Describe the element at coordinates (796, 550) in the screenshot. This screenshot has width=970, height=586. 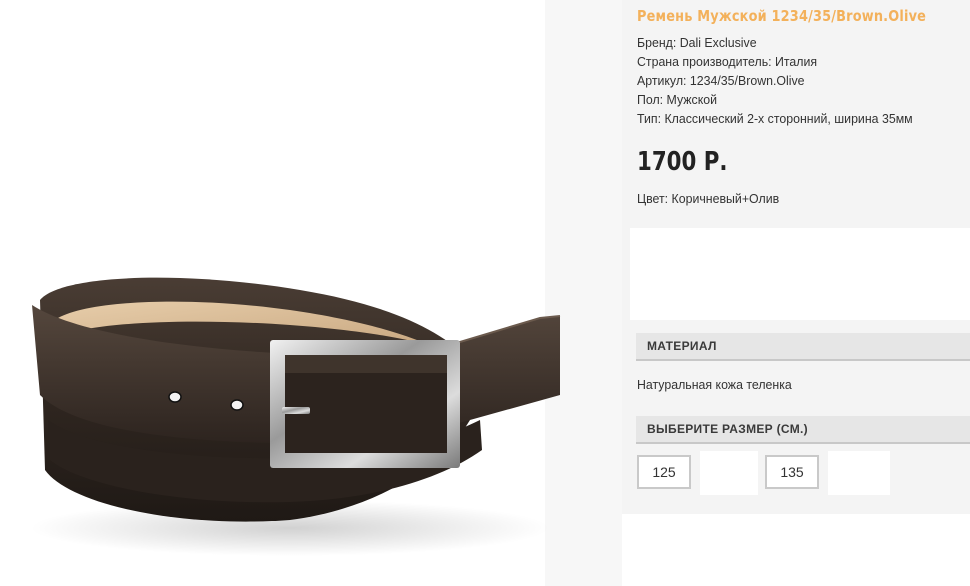
I see `panel-bottom-area` at that location.